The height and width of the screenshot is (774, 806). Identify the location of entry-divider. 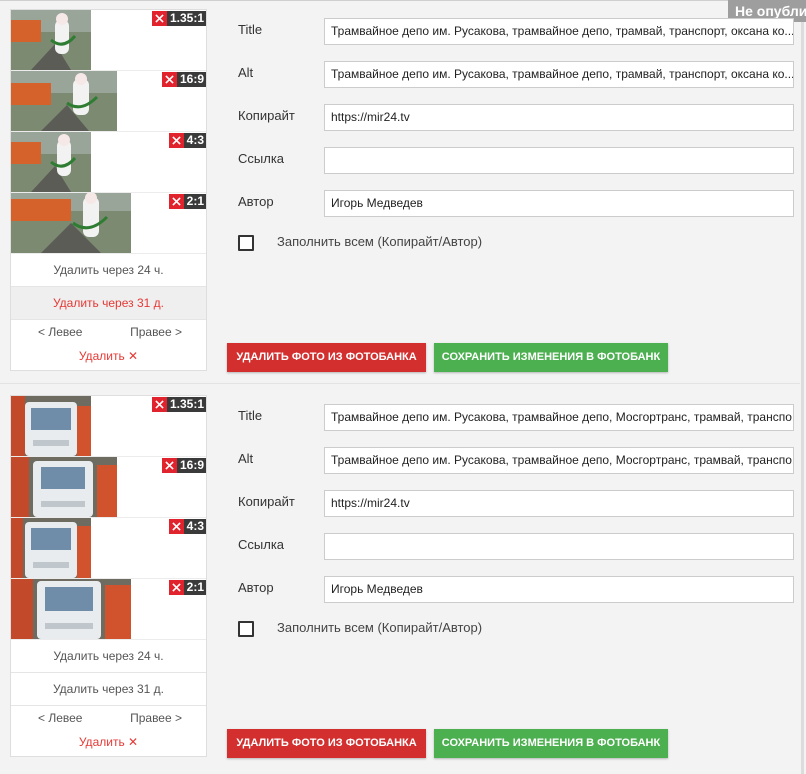
(400, 383).